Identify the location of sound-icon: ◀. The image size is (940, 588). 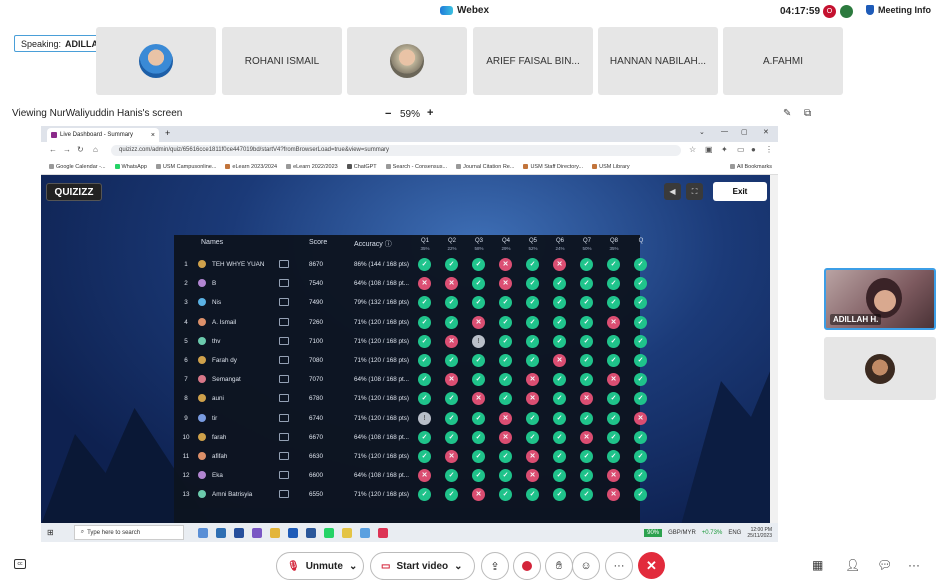
(672, 191).